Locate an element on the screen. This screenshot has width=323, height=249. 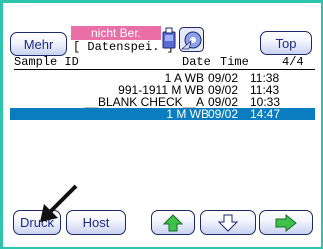
header-divider is located at coordinates (164, 69).